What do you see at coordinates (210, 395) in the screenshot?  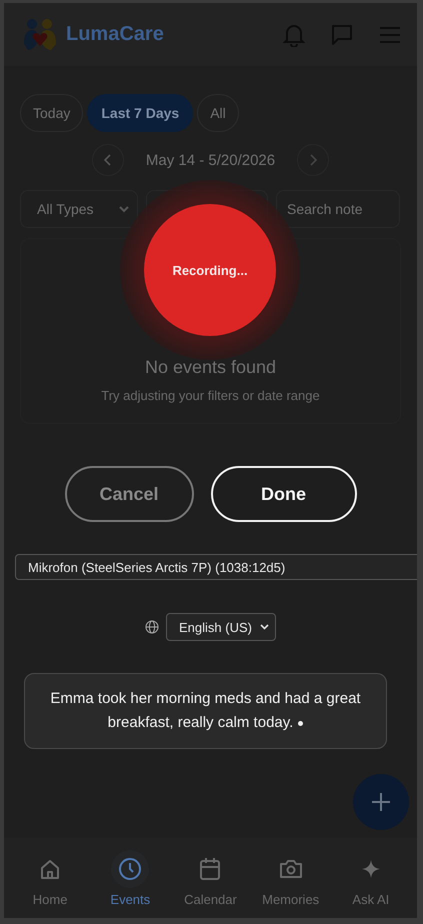 I see `empty-state-hint: Try adjusting your filters or date range` at bounding box center [210, 395].